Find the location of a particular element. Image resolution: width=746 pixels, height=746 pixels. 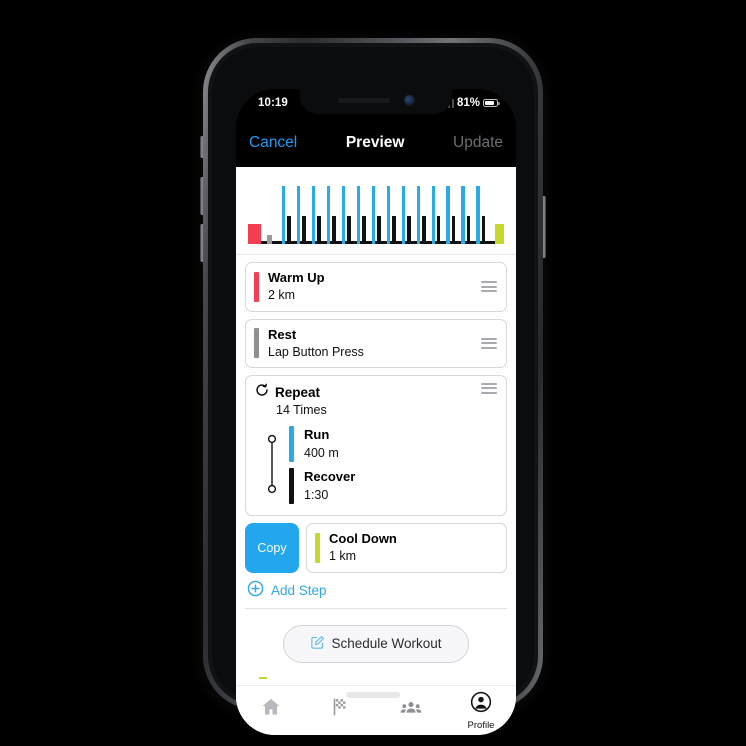

step-texts: Rest Lap Button Press is located at coordinates (374, 344).